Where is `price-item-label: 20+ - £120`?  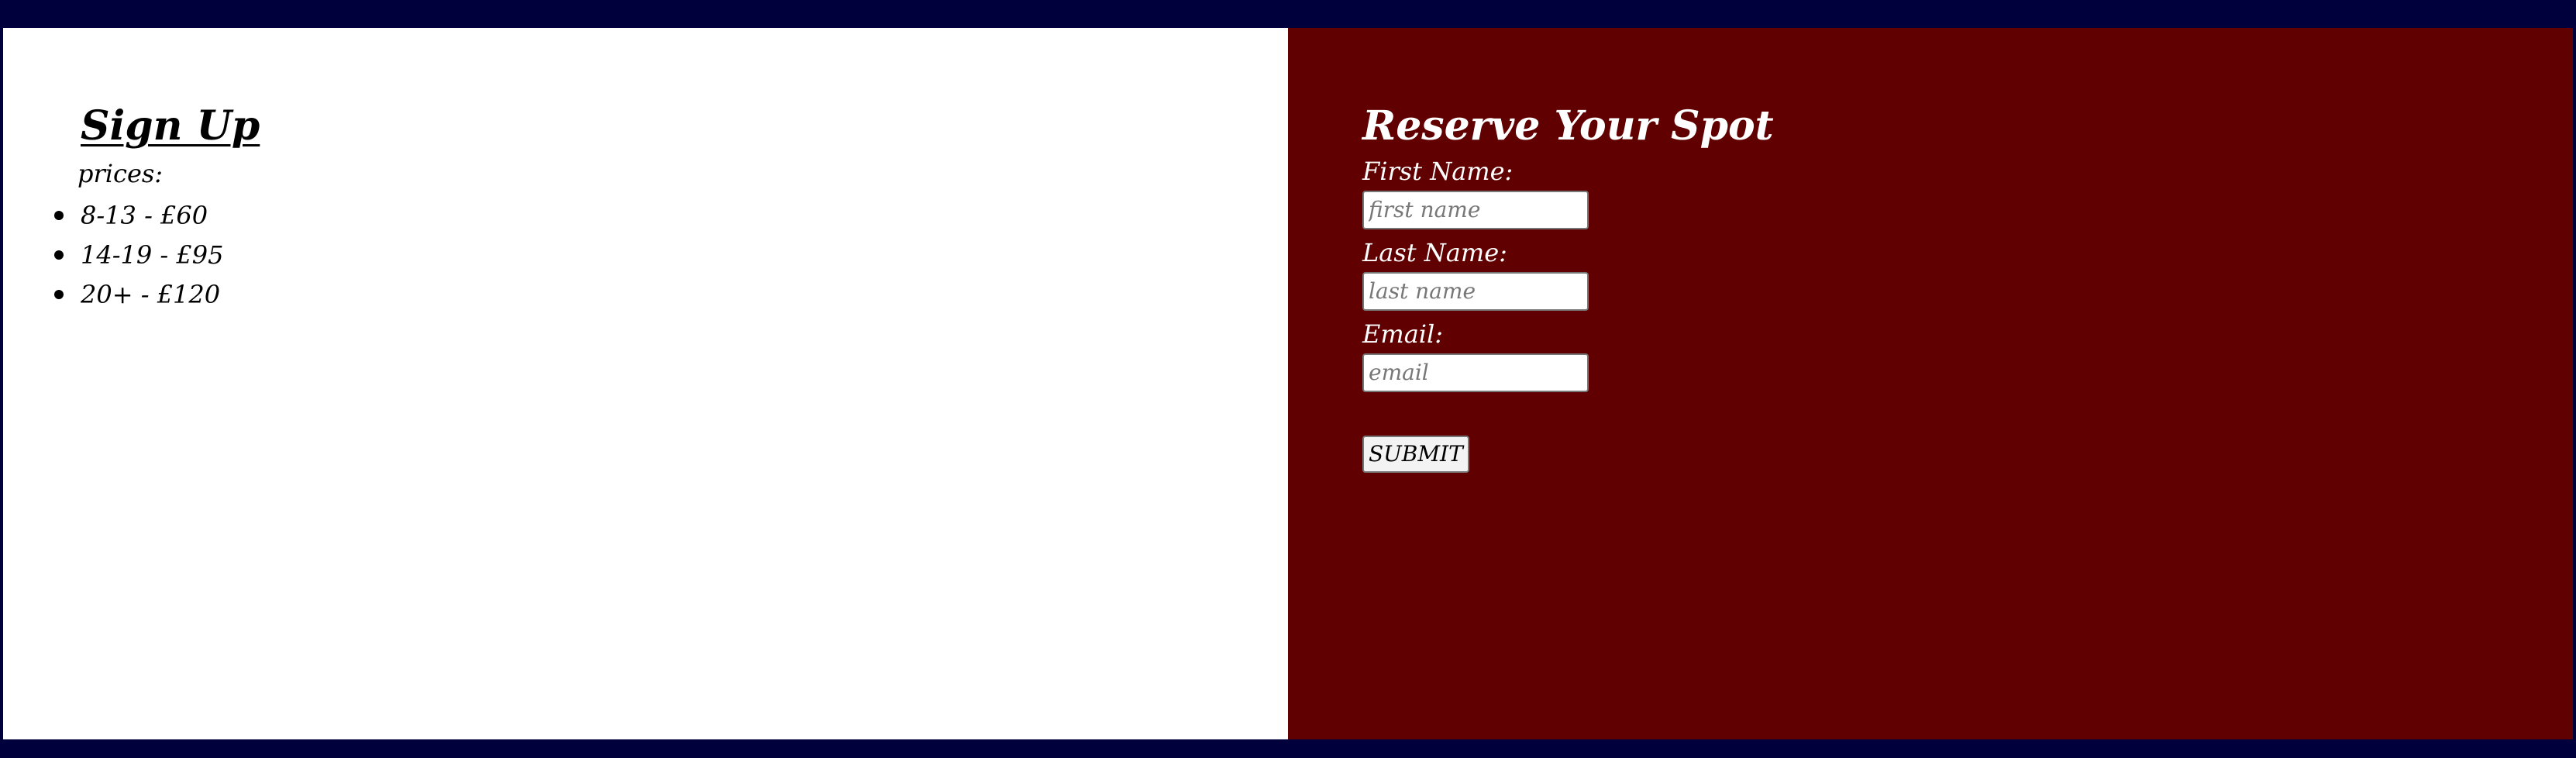
price-item-label: 20+ - £120 is located at coordinates (151, 295).